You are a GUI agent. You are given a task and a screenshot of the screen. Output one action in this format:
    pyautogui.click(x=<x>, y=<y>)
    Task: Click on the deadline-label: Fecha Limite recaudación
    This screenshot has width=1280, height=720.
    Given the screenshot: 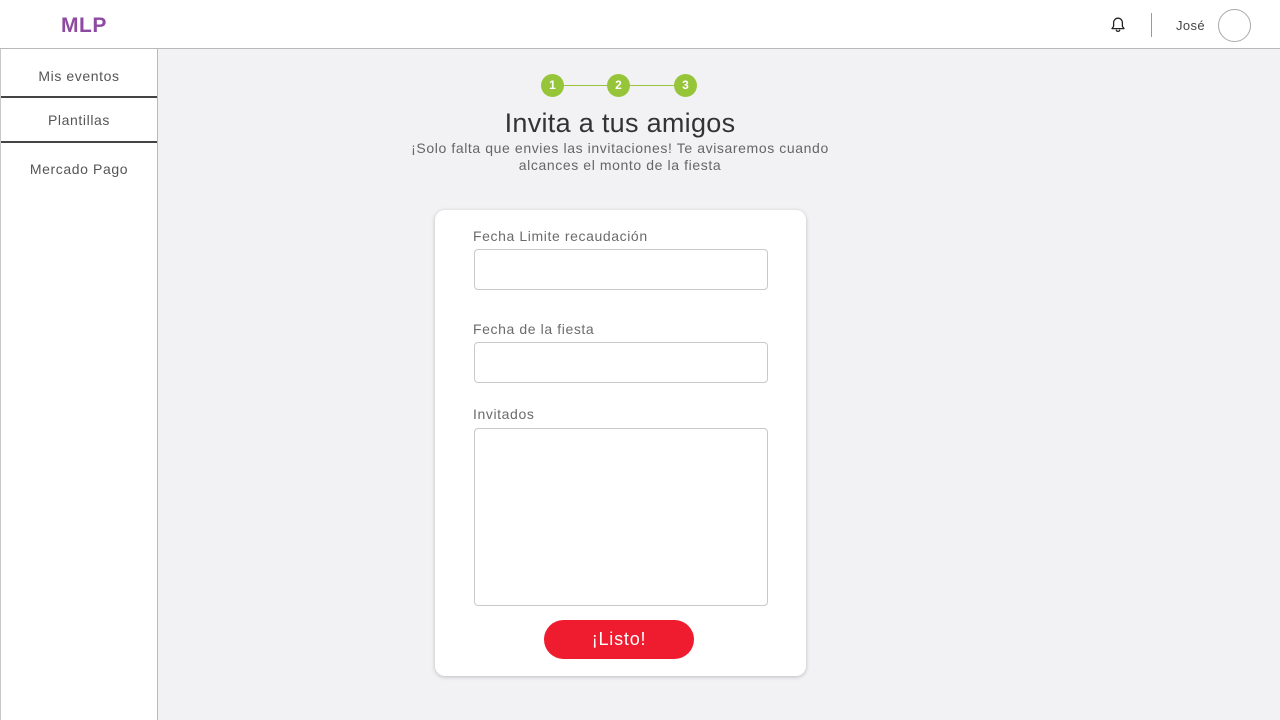 What is the action you would take?
    pyautogui.click(x=560, y=236)
    